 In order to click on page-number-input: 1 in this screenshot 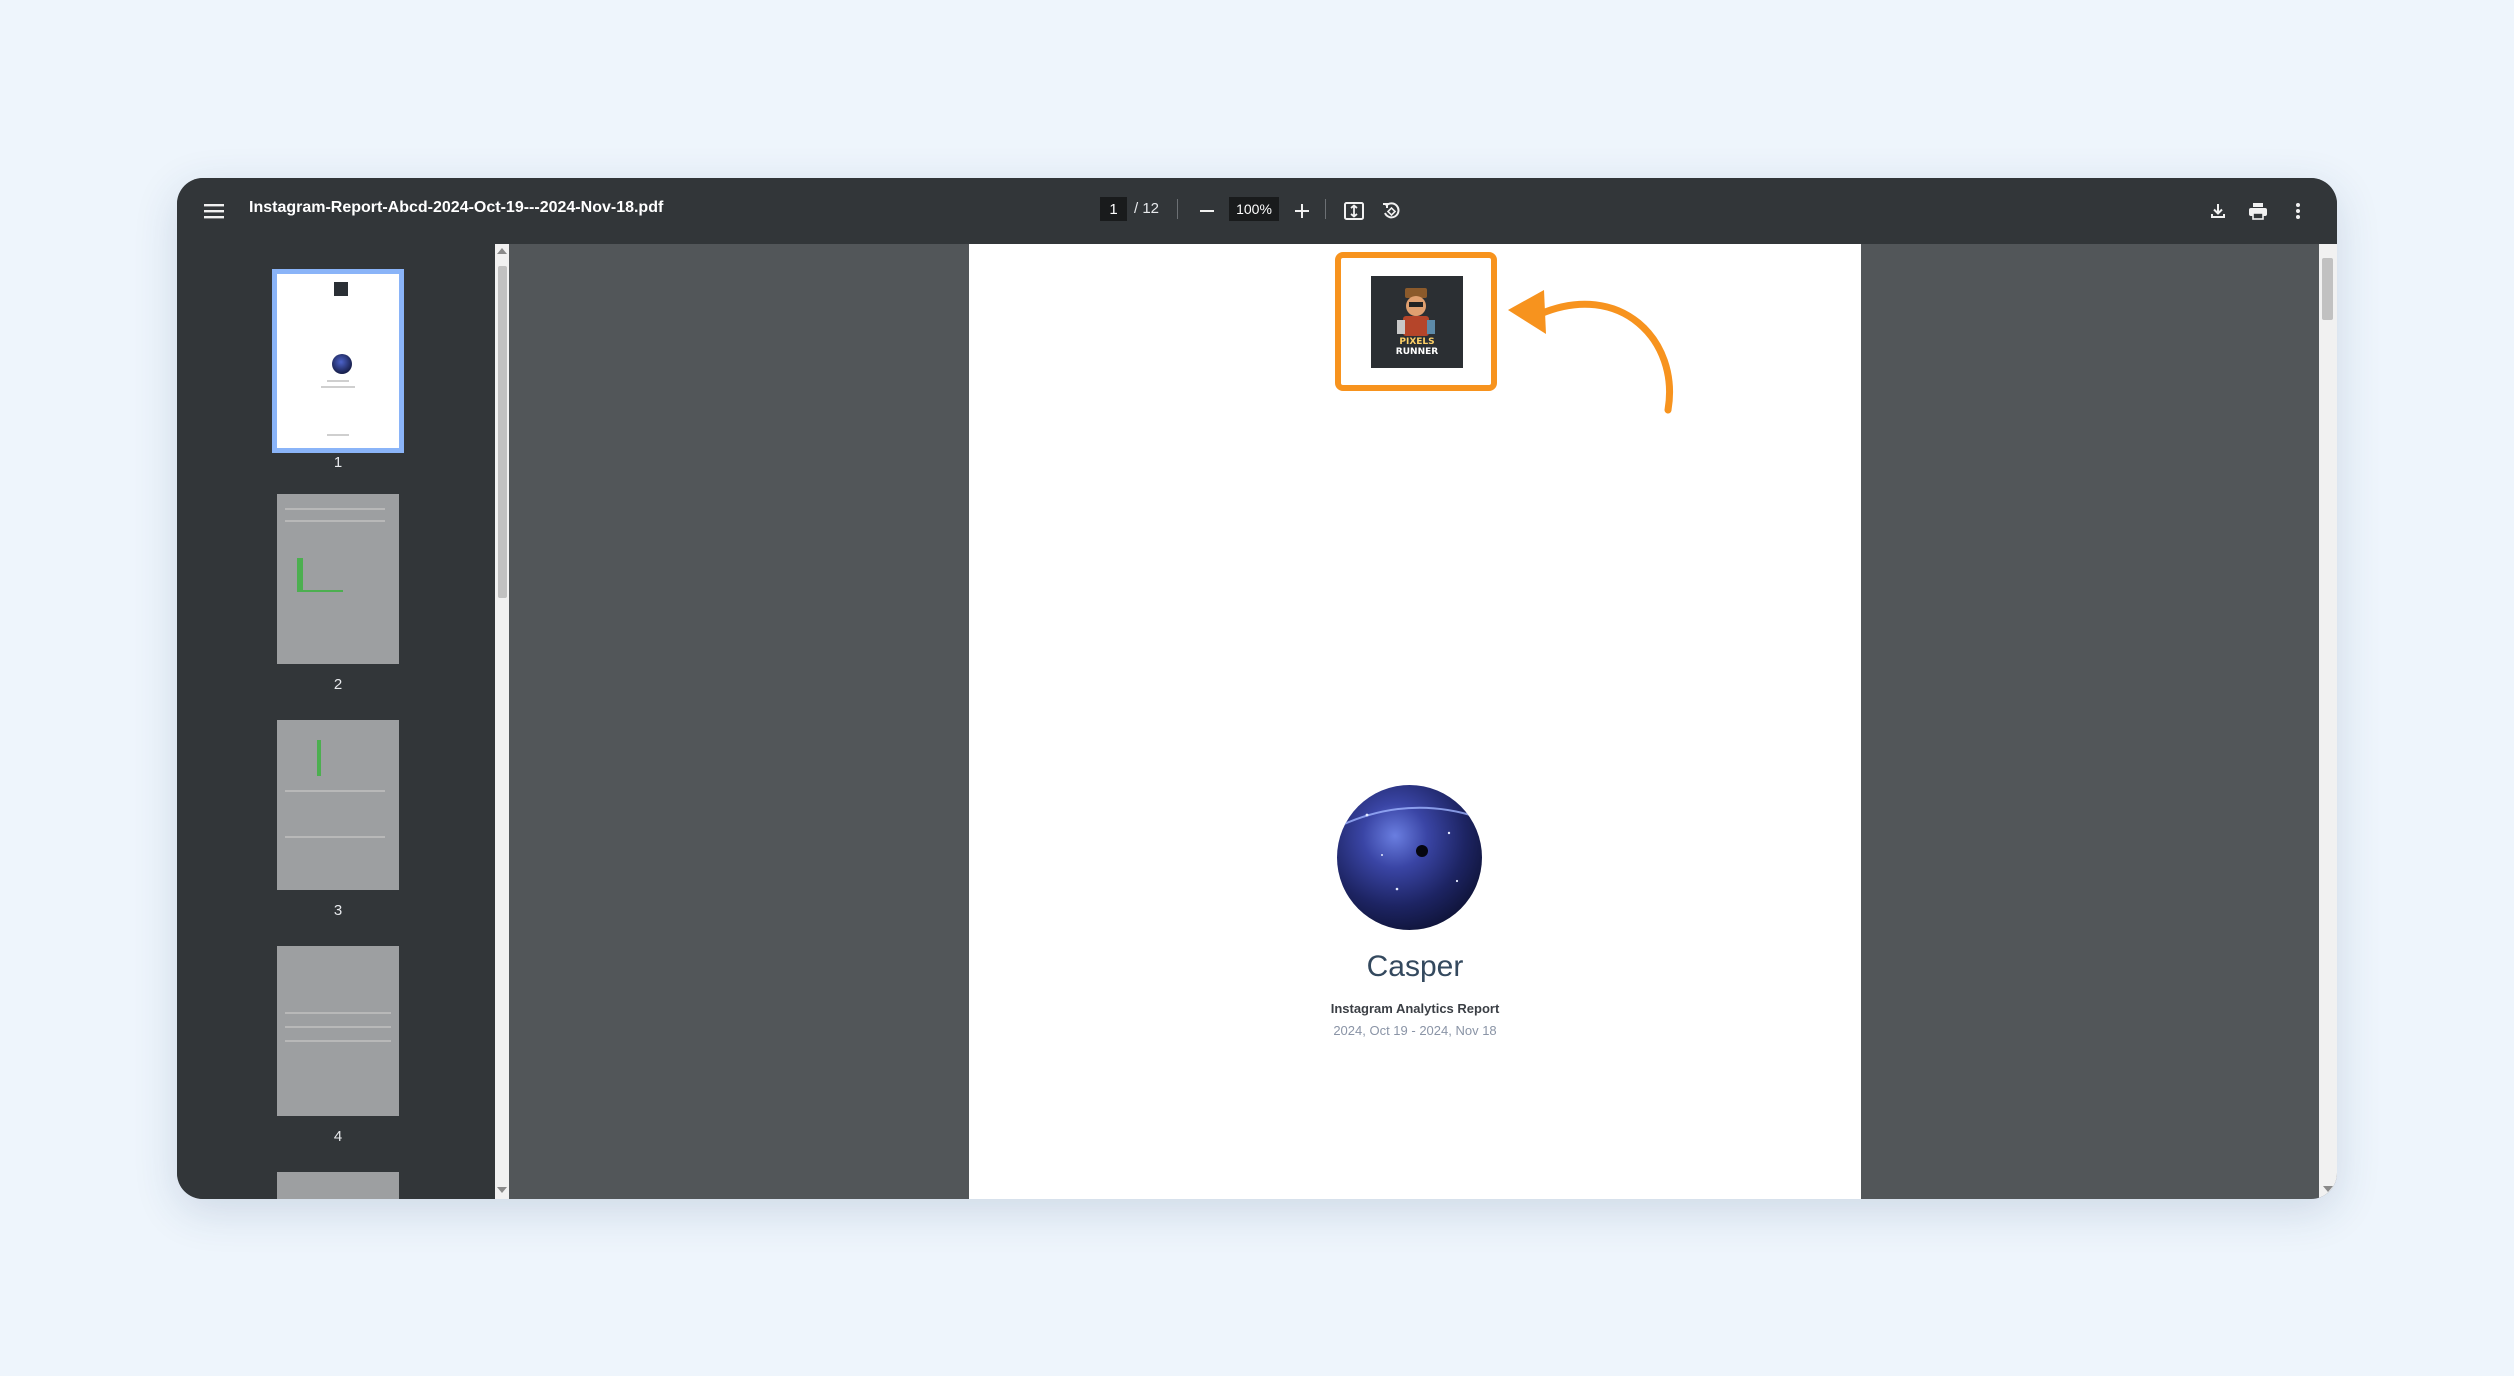, I will do `click(1113, 209)`.